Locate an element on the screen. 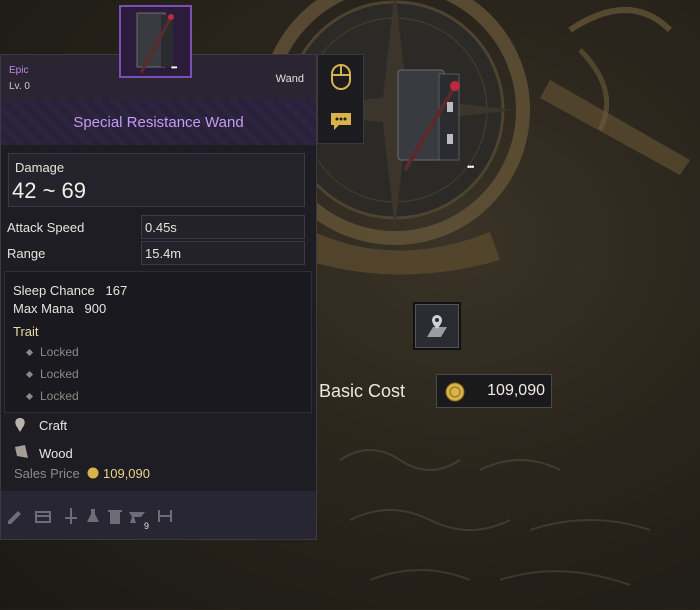 The height and width of the screenshot is (610, 700). tab-mouse is located at coordinates (340, 77).